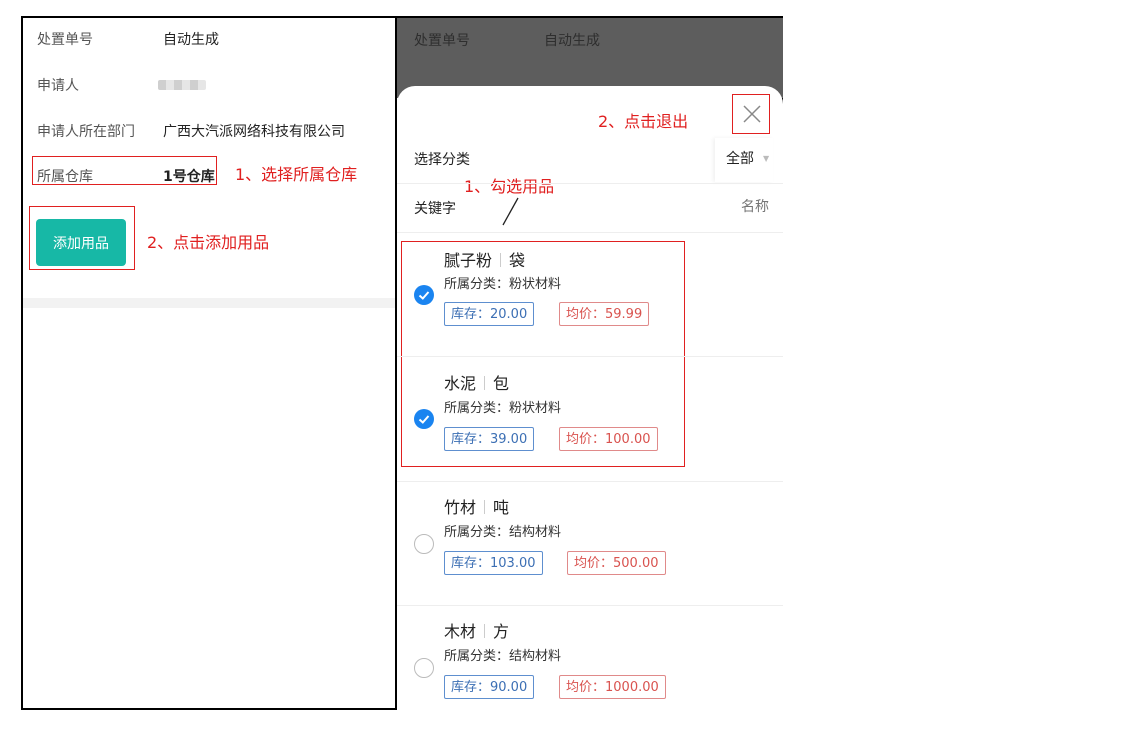 This screenshot has height=733, width=1147. Describe the element at coordinates (510, 214) in the screenshot. I see `annotation-pointer-line` at that location.